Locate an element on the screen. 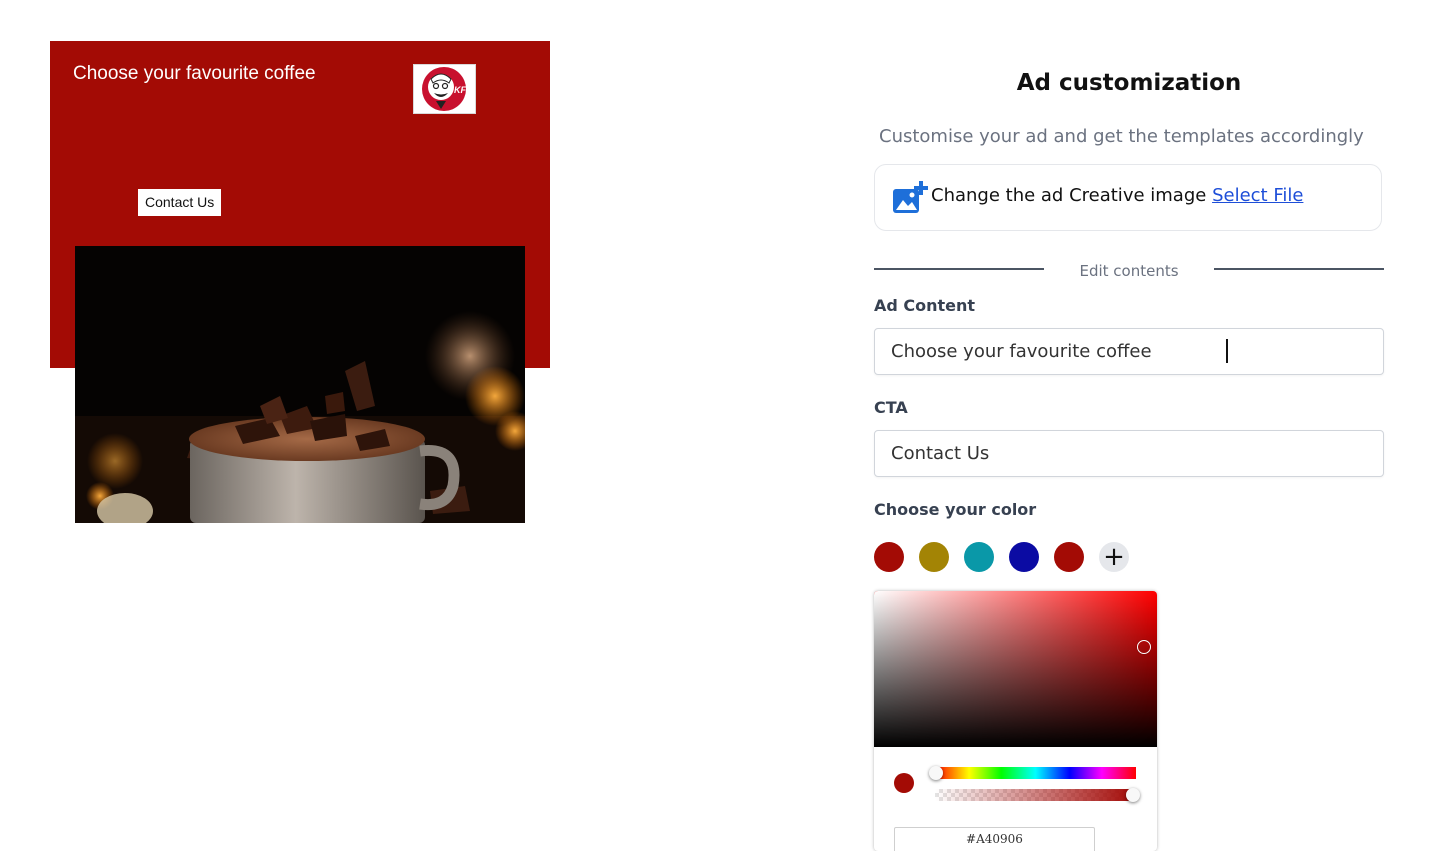 Image resolution: width=1437 pixels, height=851 pixels. add-image-icon is located at coordinates (910, 198).